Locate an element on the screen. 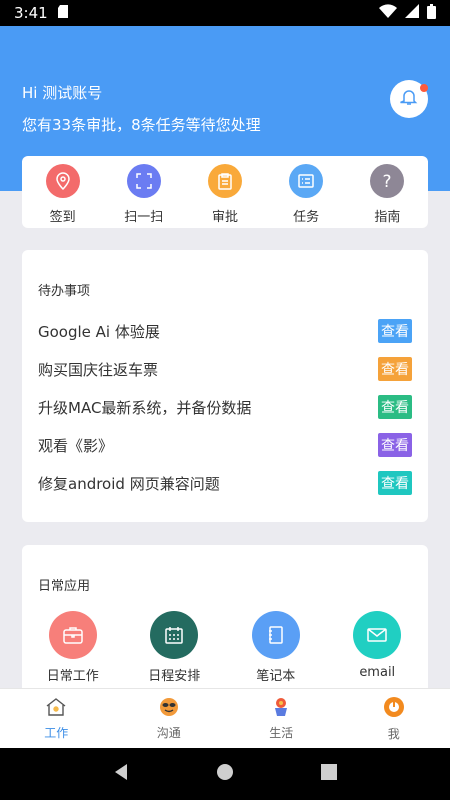  quick-action-label: 扫一扫 is located at coordinates (144, 217).